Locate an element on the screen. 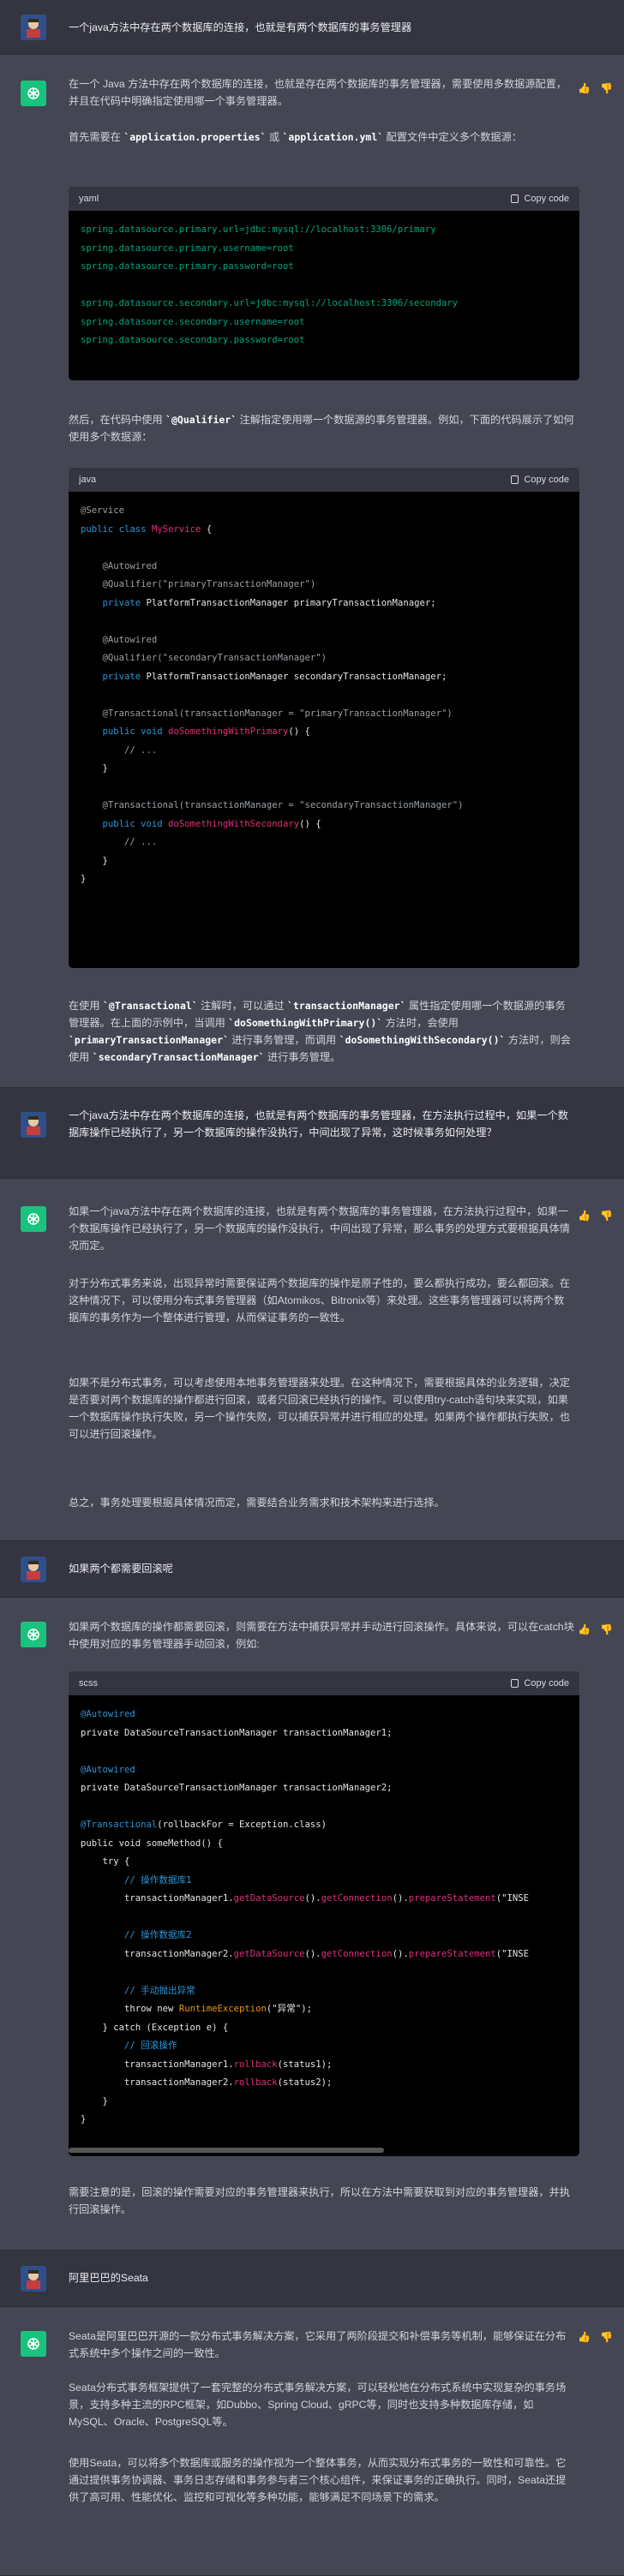  inline-code: `application.yml` is located at coordinates (333, 137).